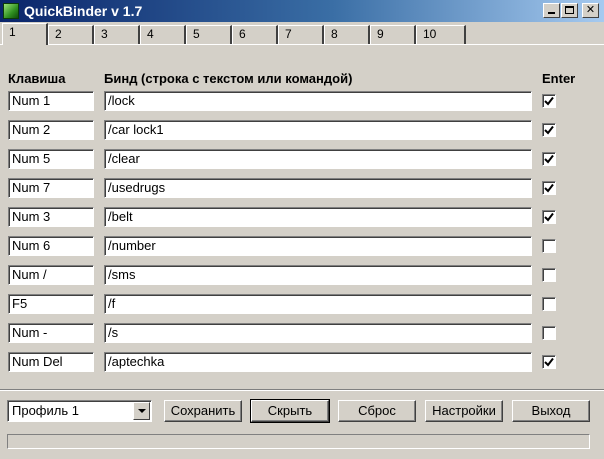 Image resolution: width=604 pixels, height=459 pixels. Describe the element at coordinates (318, 304) in the screenshot. I see `bind-field: /f` at that location.